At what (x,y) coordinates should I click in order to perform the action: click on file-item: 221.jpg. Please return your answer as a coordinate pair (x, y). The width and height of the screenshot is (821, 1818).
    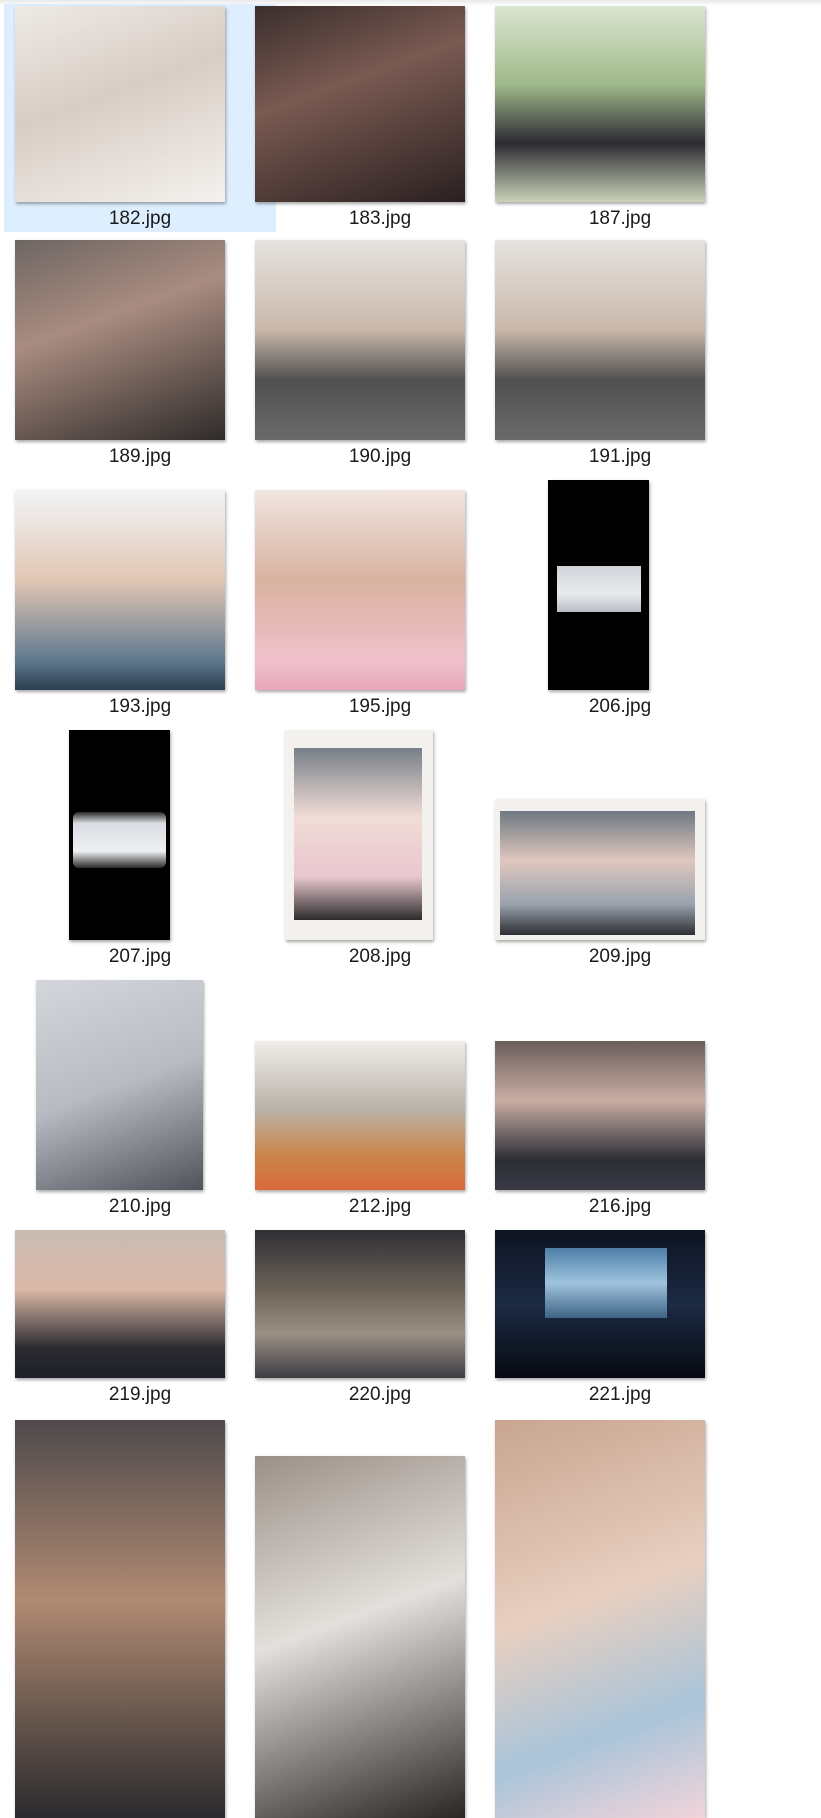
    Looking at the image, I should click on (620, 1319).